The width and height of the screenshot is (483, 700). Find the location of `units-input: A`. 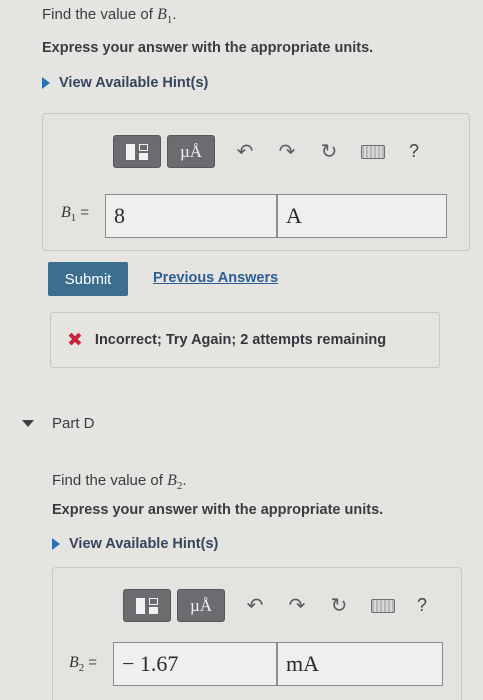

units-input: A is located at coordinates (362, 216).